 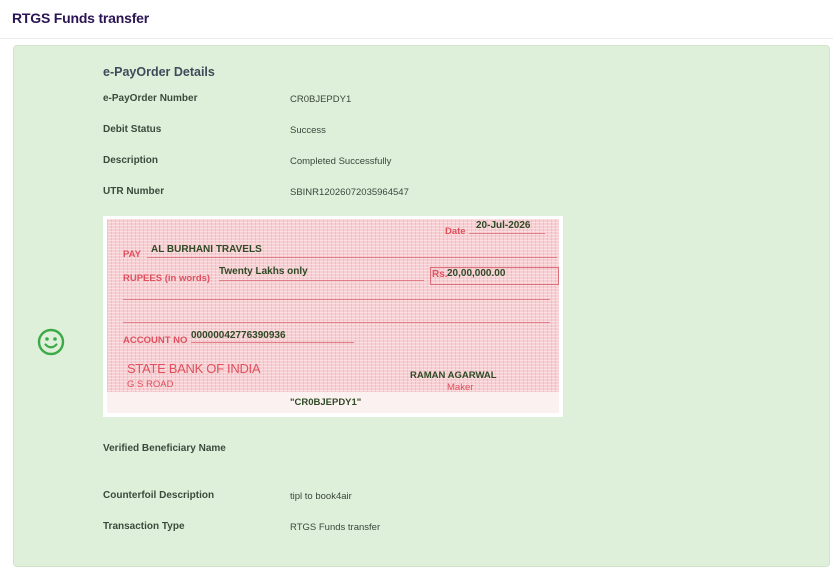 What do you see at coordinates (132, 254) in the screenshot?
I see `cheque-pay-label: PAY` at bounding box center [132, 254].